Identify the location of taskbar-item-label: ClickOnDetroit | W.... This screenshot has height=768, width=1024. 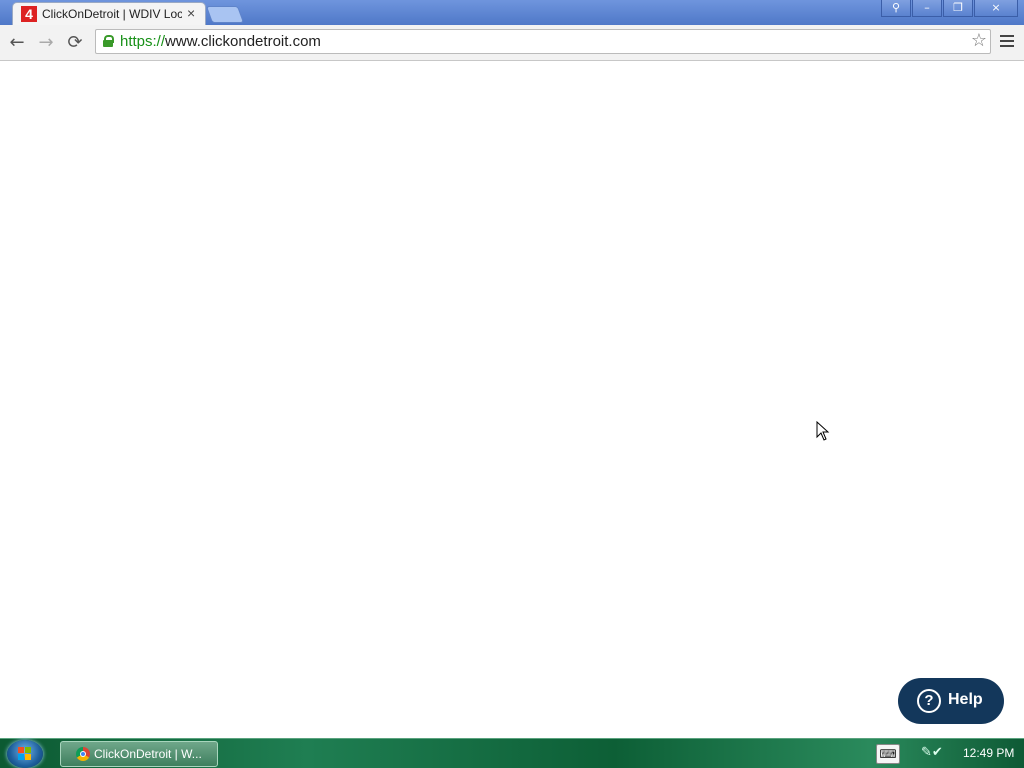
(148, 754).